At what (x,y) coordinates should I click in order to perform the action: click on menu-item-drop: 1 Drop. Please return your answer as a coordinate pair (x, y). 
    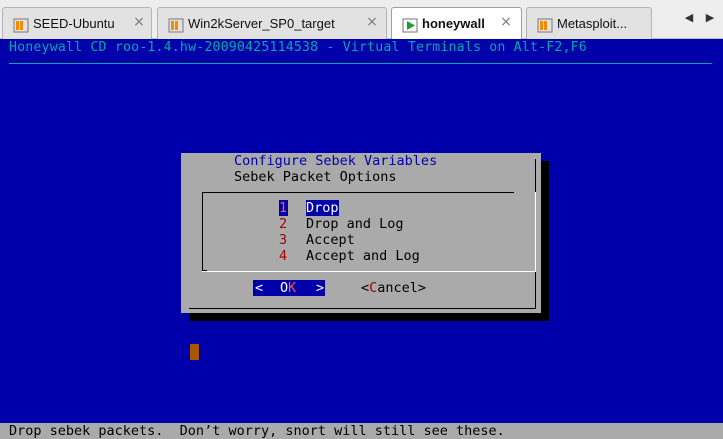
    Looking at the image, I should click on (309, 208).